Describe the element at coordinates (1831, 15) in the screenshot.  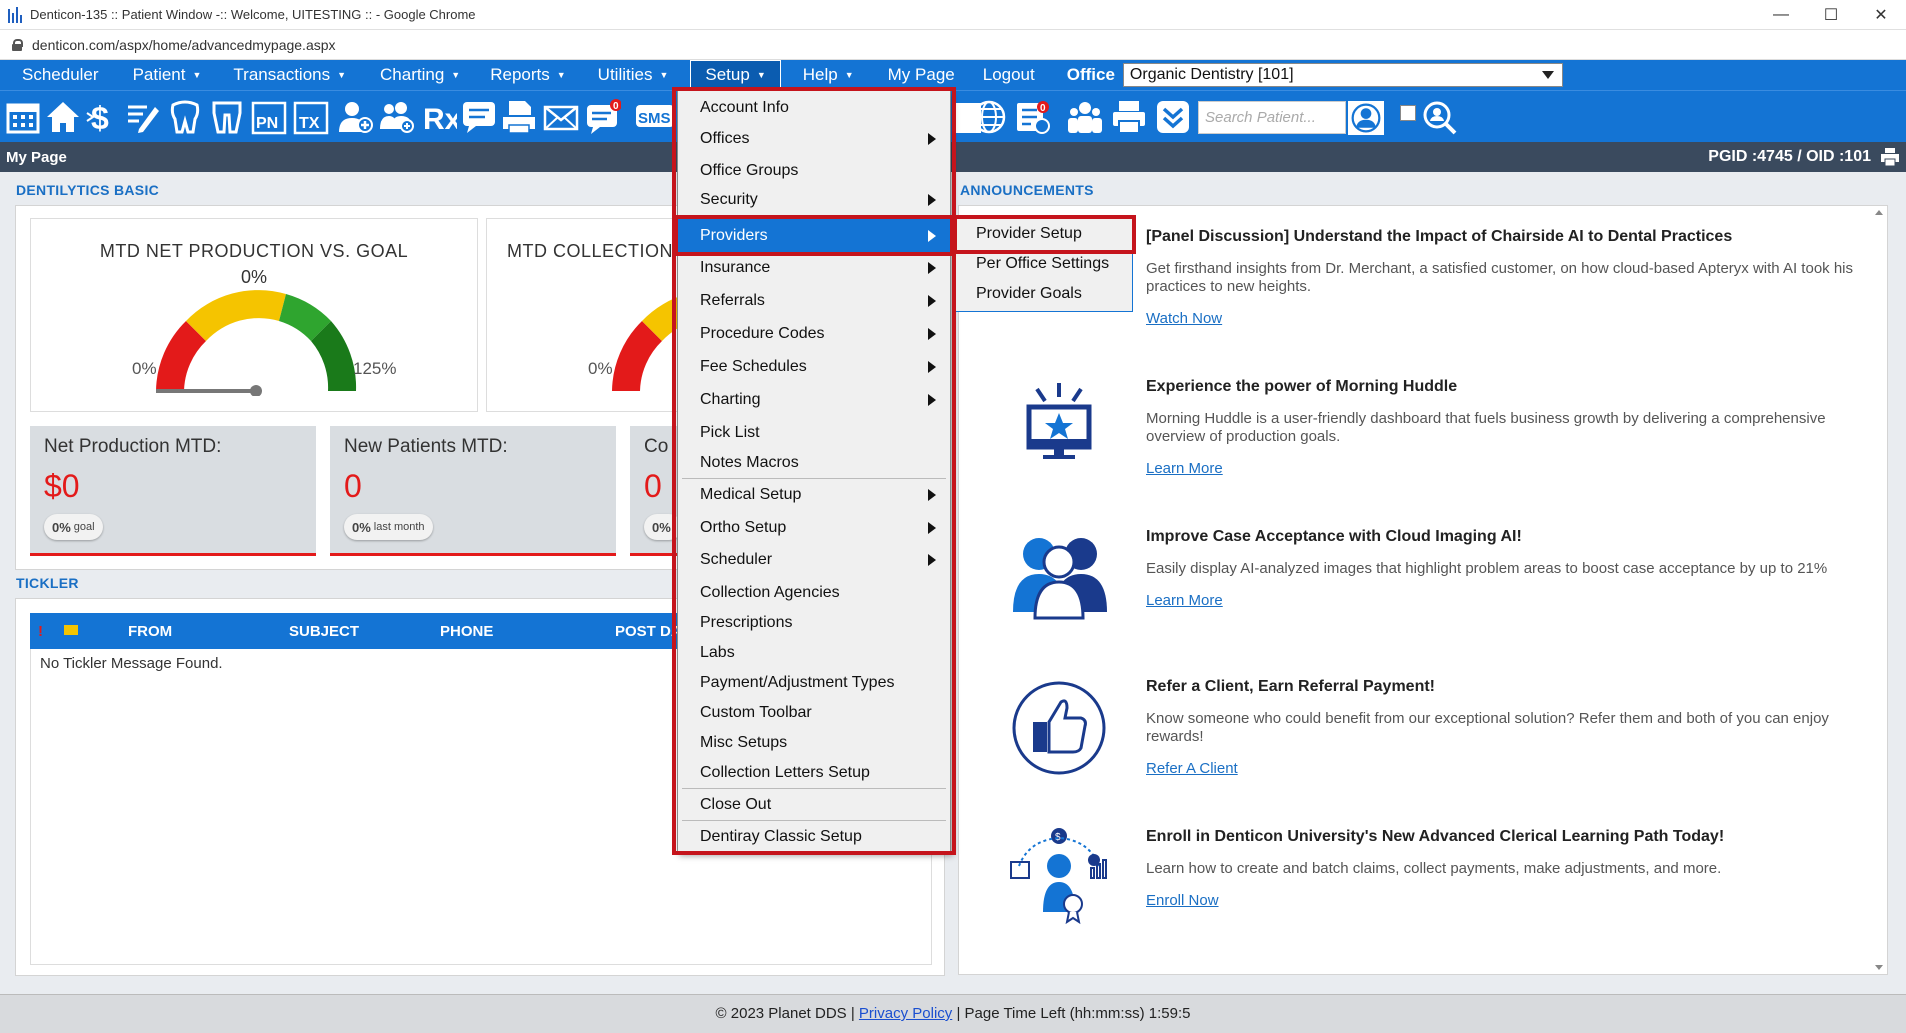
I see `maximize-button: ☐` at that location.